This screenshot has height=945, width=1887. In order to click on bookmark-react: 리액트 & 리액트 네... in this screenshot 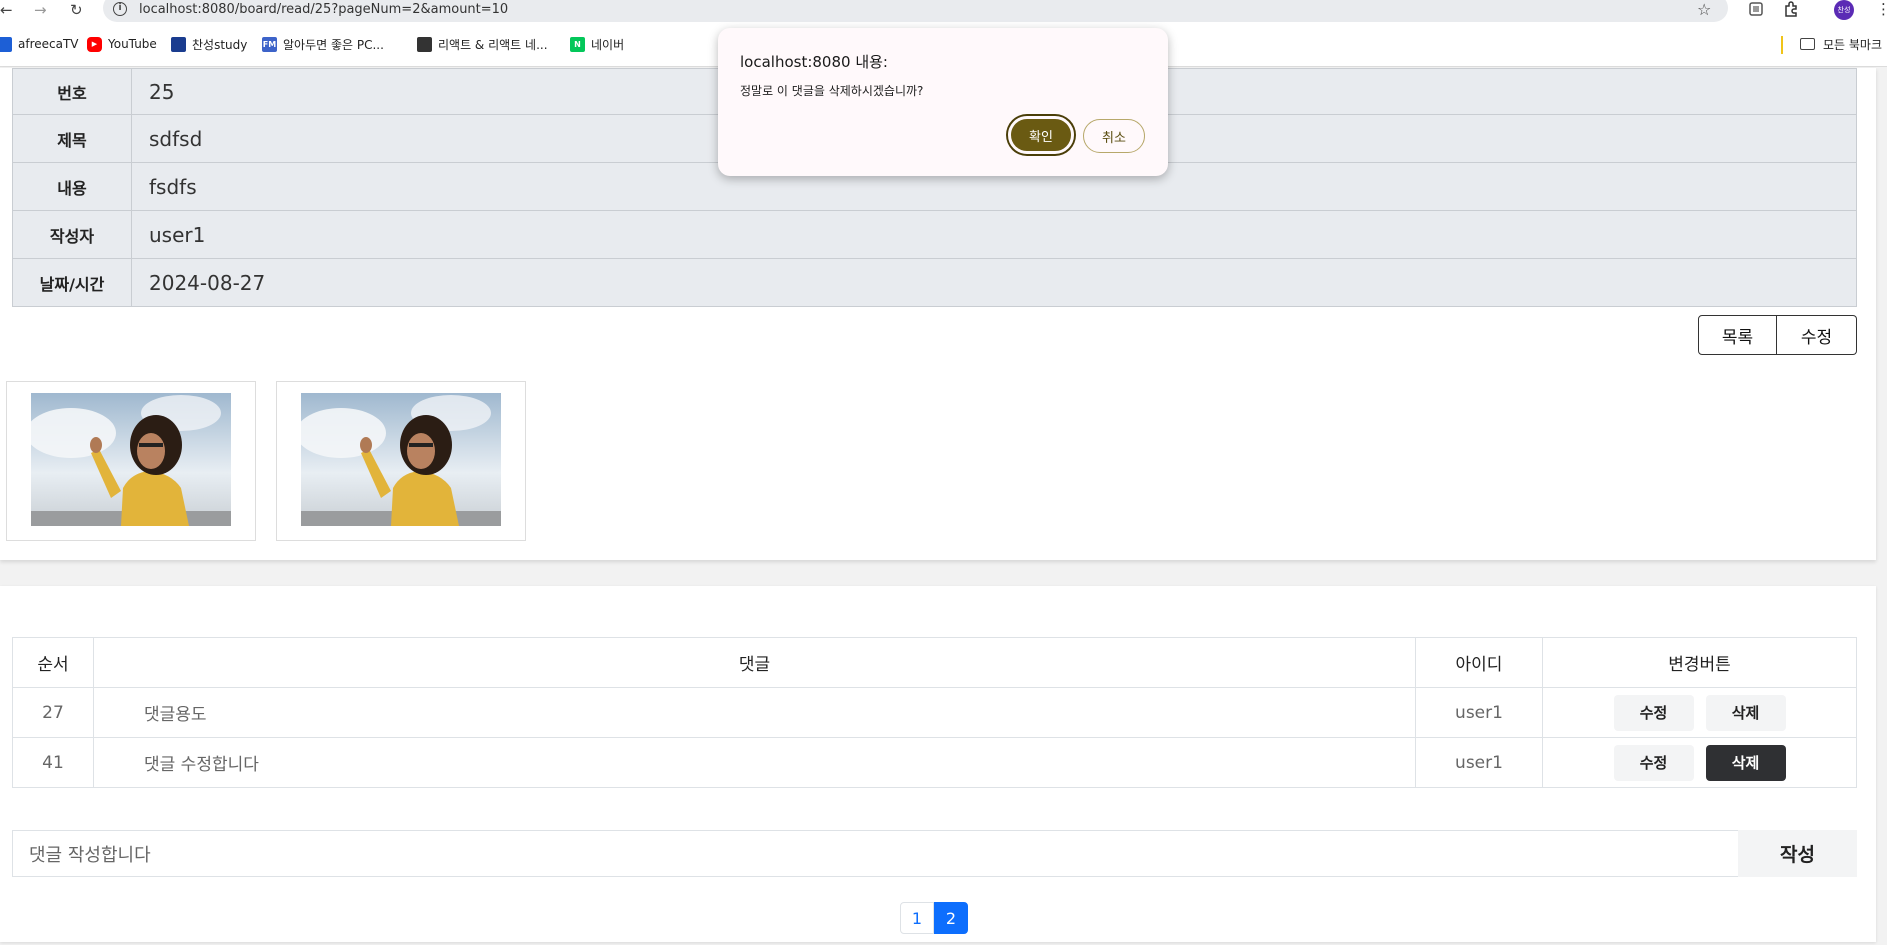, I will do `click(482, 44)`.